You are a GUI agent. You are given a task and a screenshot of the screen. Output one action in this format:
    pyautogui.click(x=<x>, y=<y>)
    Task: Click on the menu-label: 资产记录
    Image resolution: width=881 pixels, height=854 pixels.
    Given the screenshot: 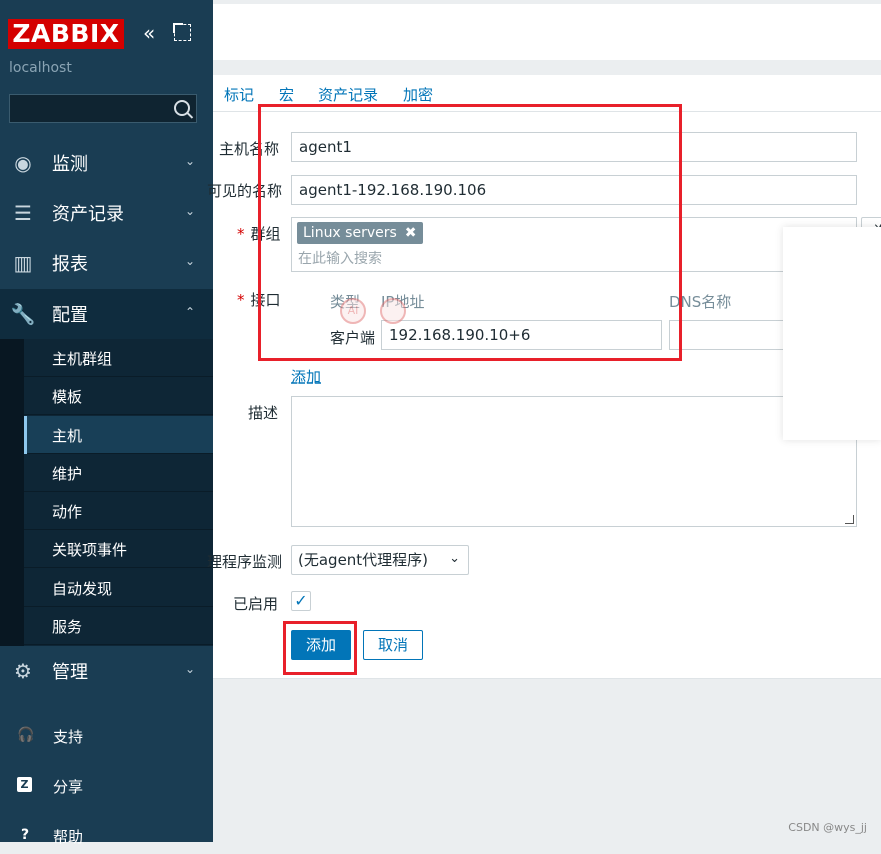 What is the action you would take?
    pyautogui.click(x=88, y=214)
    